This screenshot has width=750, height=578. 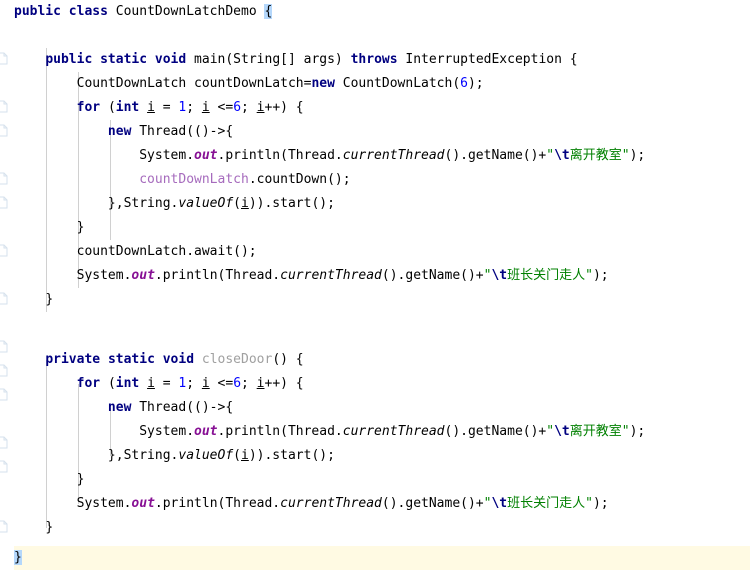 What do you see at coordinates (143, 203) in the screenshot?
I see `token-punct: },String.` at bounding box center [143, 203].